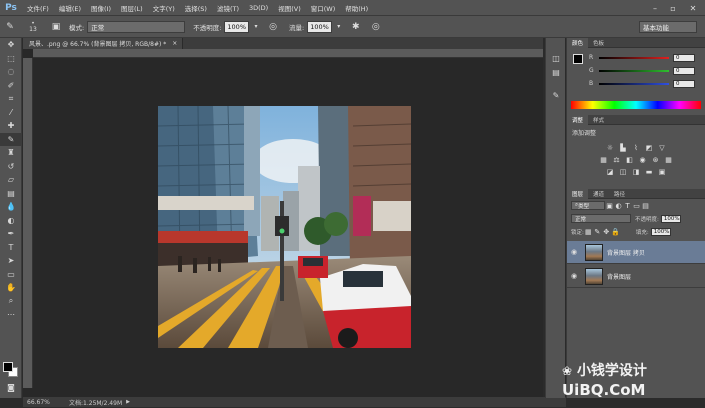 The height and width of the screenshot is (408, 705). I want to click on color-lookup-icon: ▦, so click(668, 160).